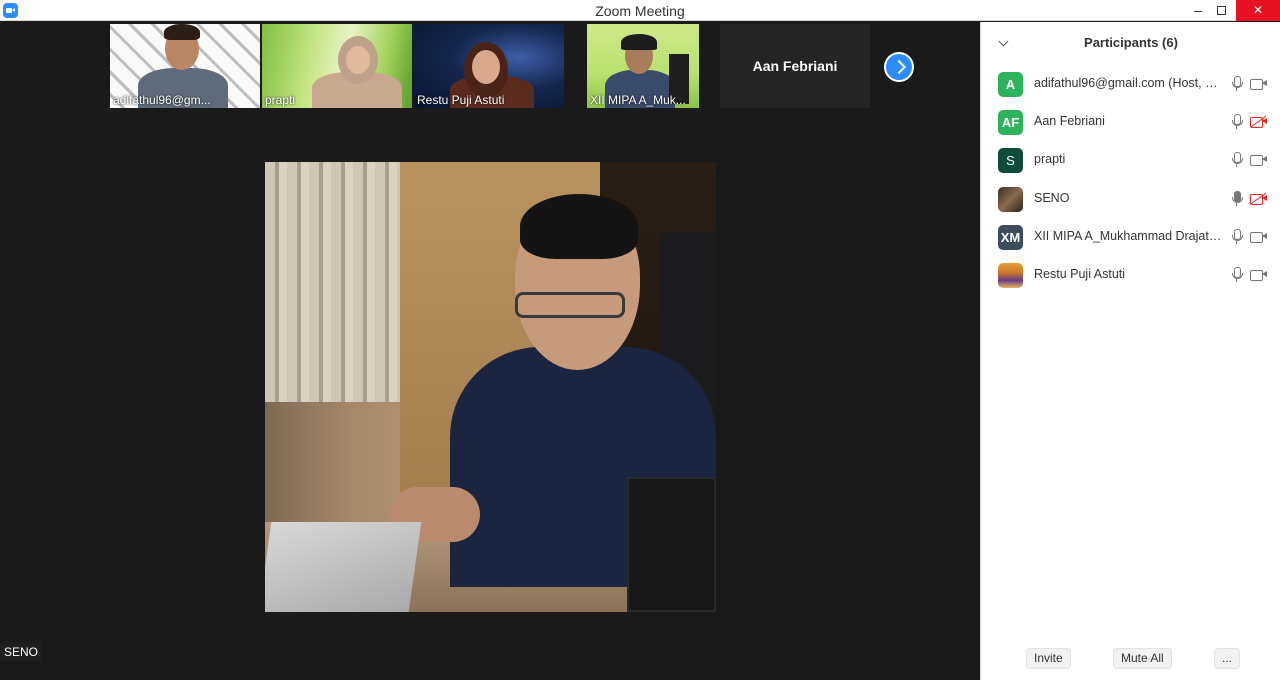 Image resolution: width=1280 pixels, height=680 pixels. What do you see at coordinates (899, 67) in the screenshot?
I see `next-page-button` at bounding box center [899, 67].